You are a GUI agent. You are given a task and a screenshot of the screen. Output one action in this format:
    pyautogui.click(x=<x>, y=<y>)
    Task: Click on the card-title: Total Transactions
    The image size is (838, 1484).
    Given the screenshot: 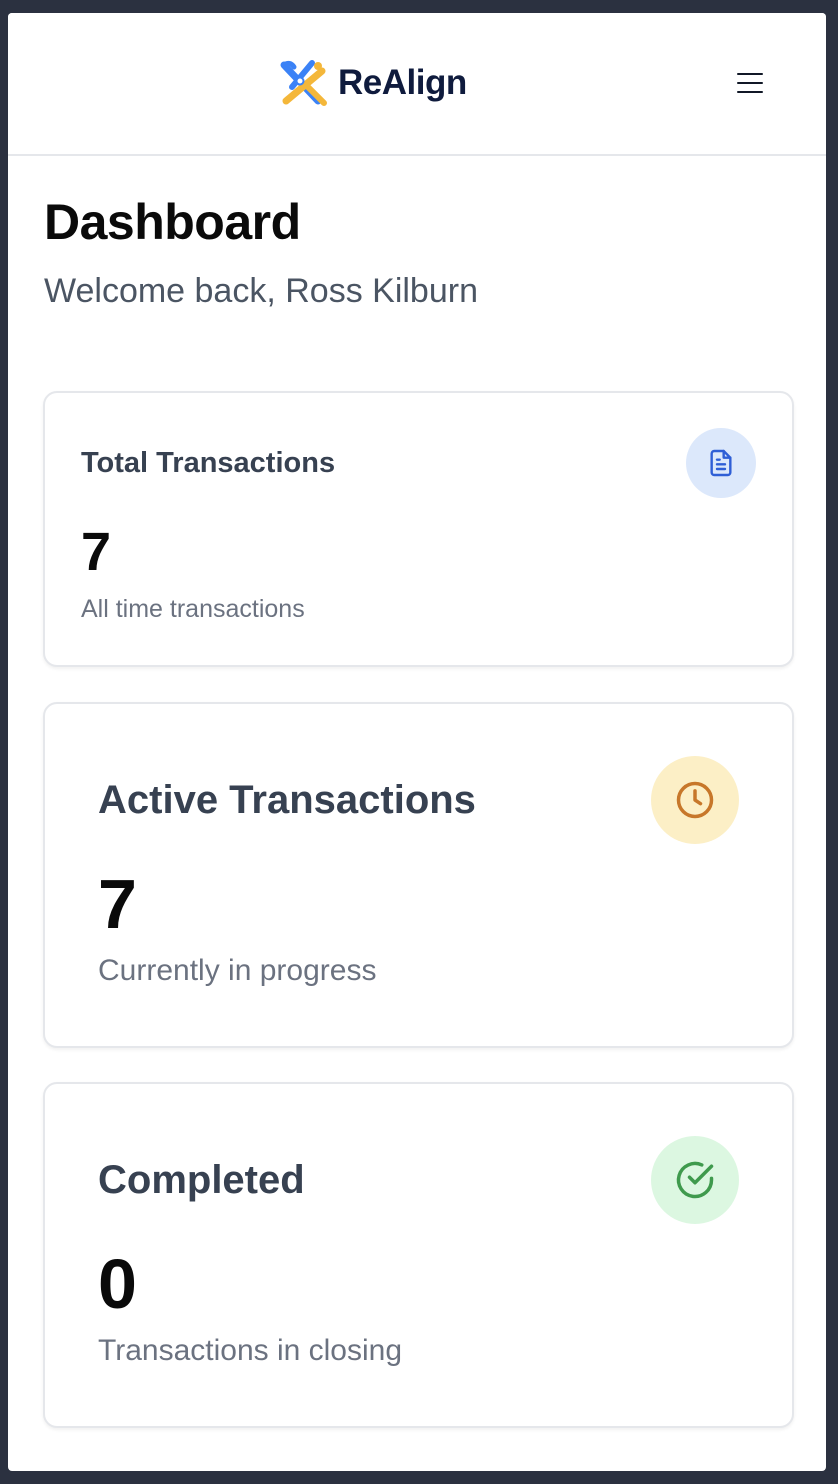 What is the action you would take?
    pyautogui.click(x=208, y=463)
    